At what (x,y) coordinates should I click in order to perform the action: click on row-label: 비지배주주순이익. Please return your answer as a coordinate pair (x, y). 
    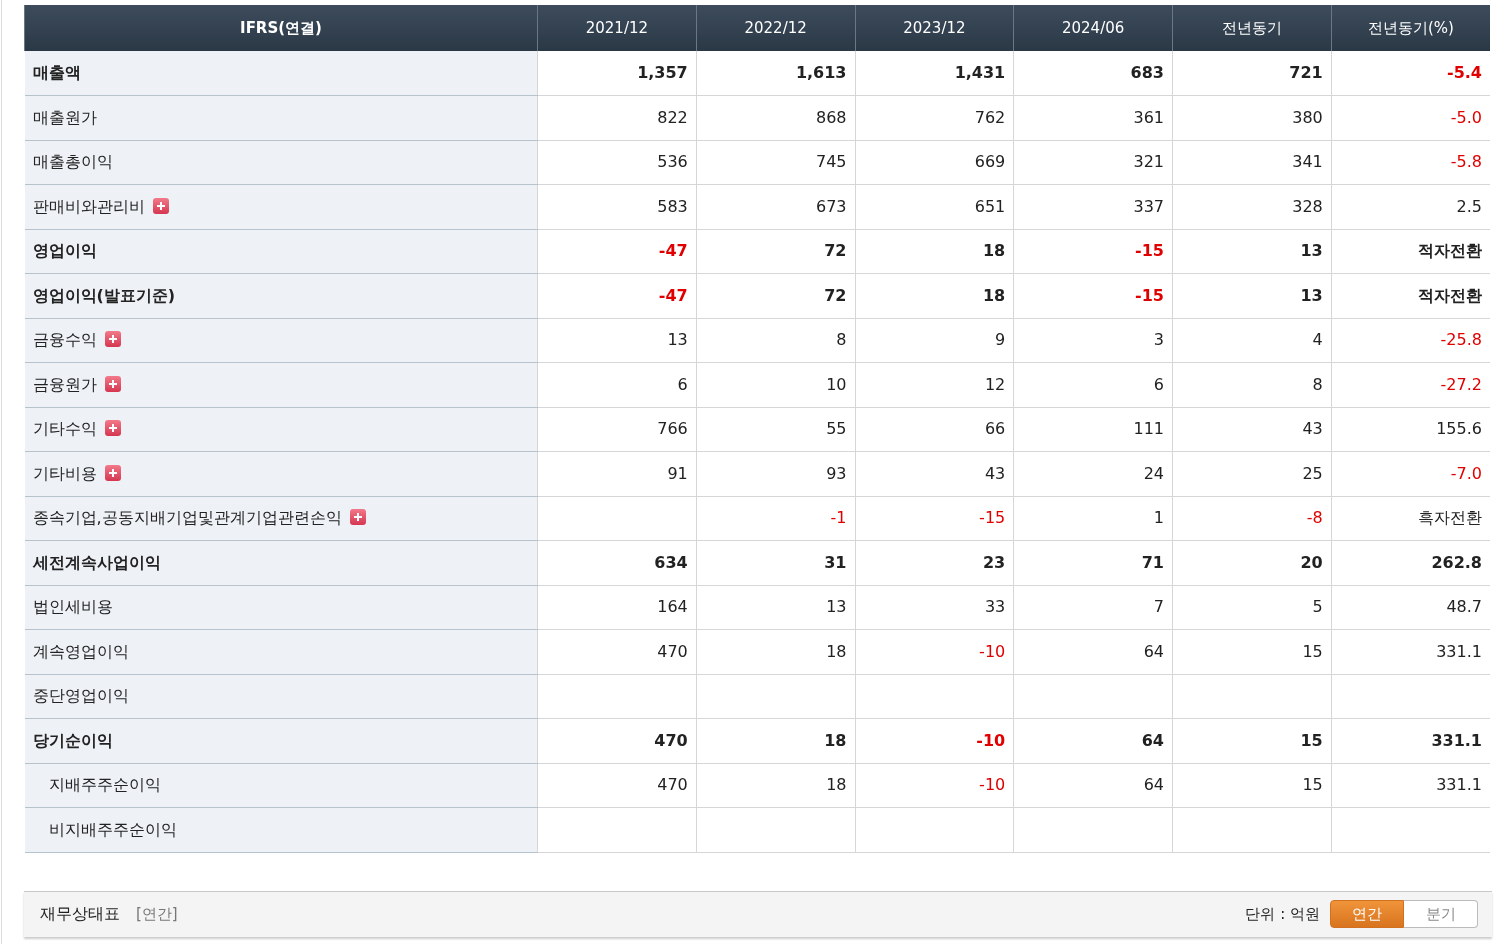
    Looking at the image, I should click on (281, 829).